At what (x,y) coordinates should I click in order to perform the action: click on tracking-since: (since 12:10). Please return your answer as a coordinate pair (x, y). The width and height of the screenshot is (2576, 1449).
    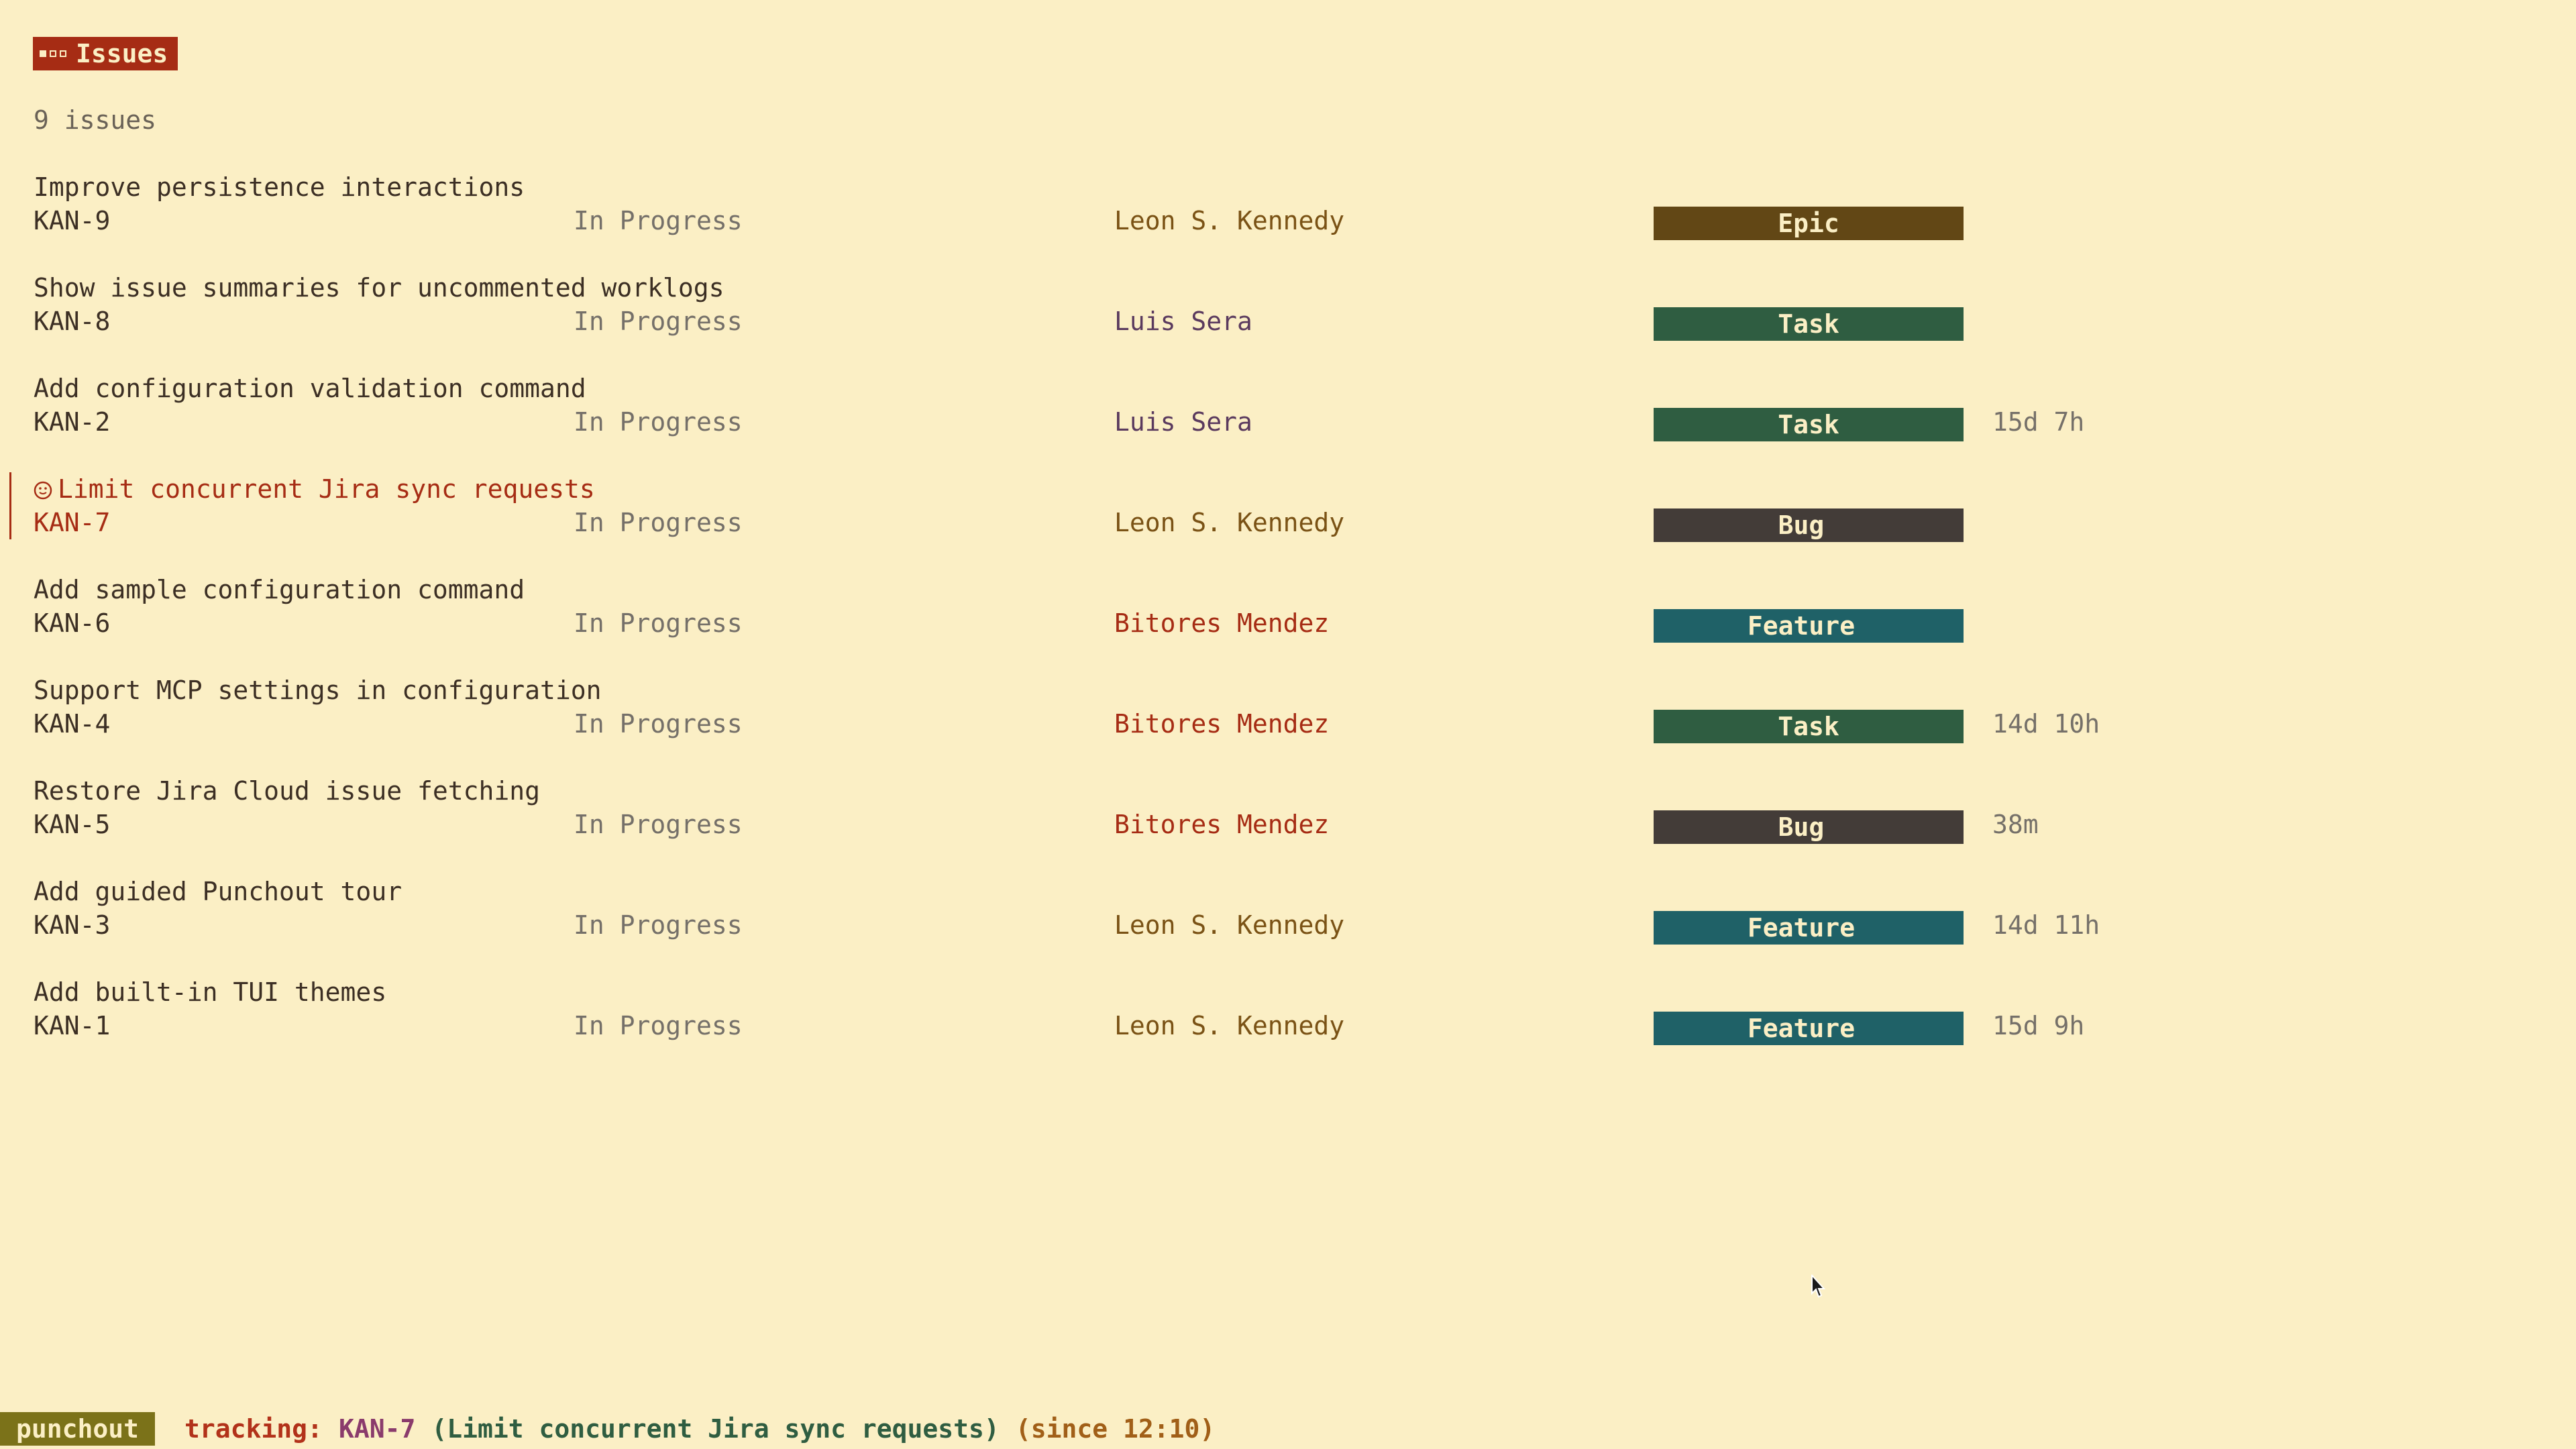
    Looking at the image, I should click on (1115, 1429).